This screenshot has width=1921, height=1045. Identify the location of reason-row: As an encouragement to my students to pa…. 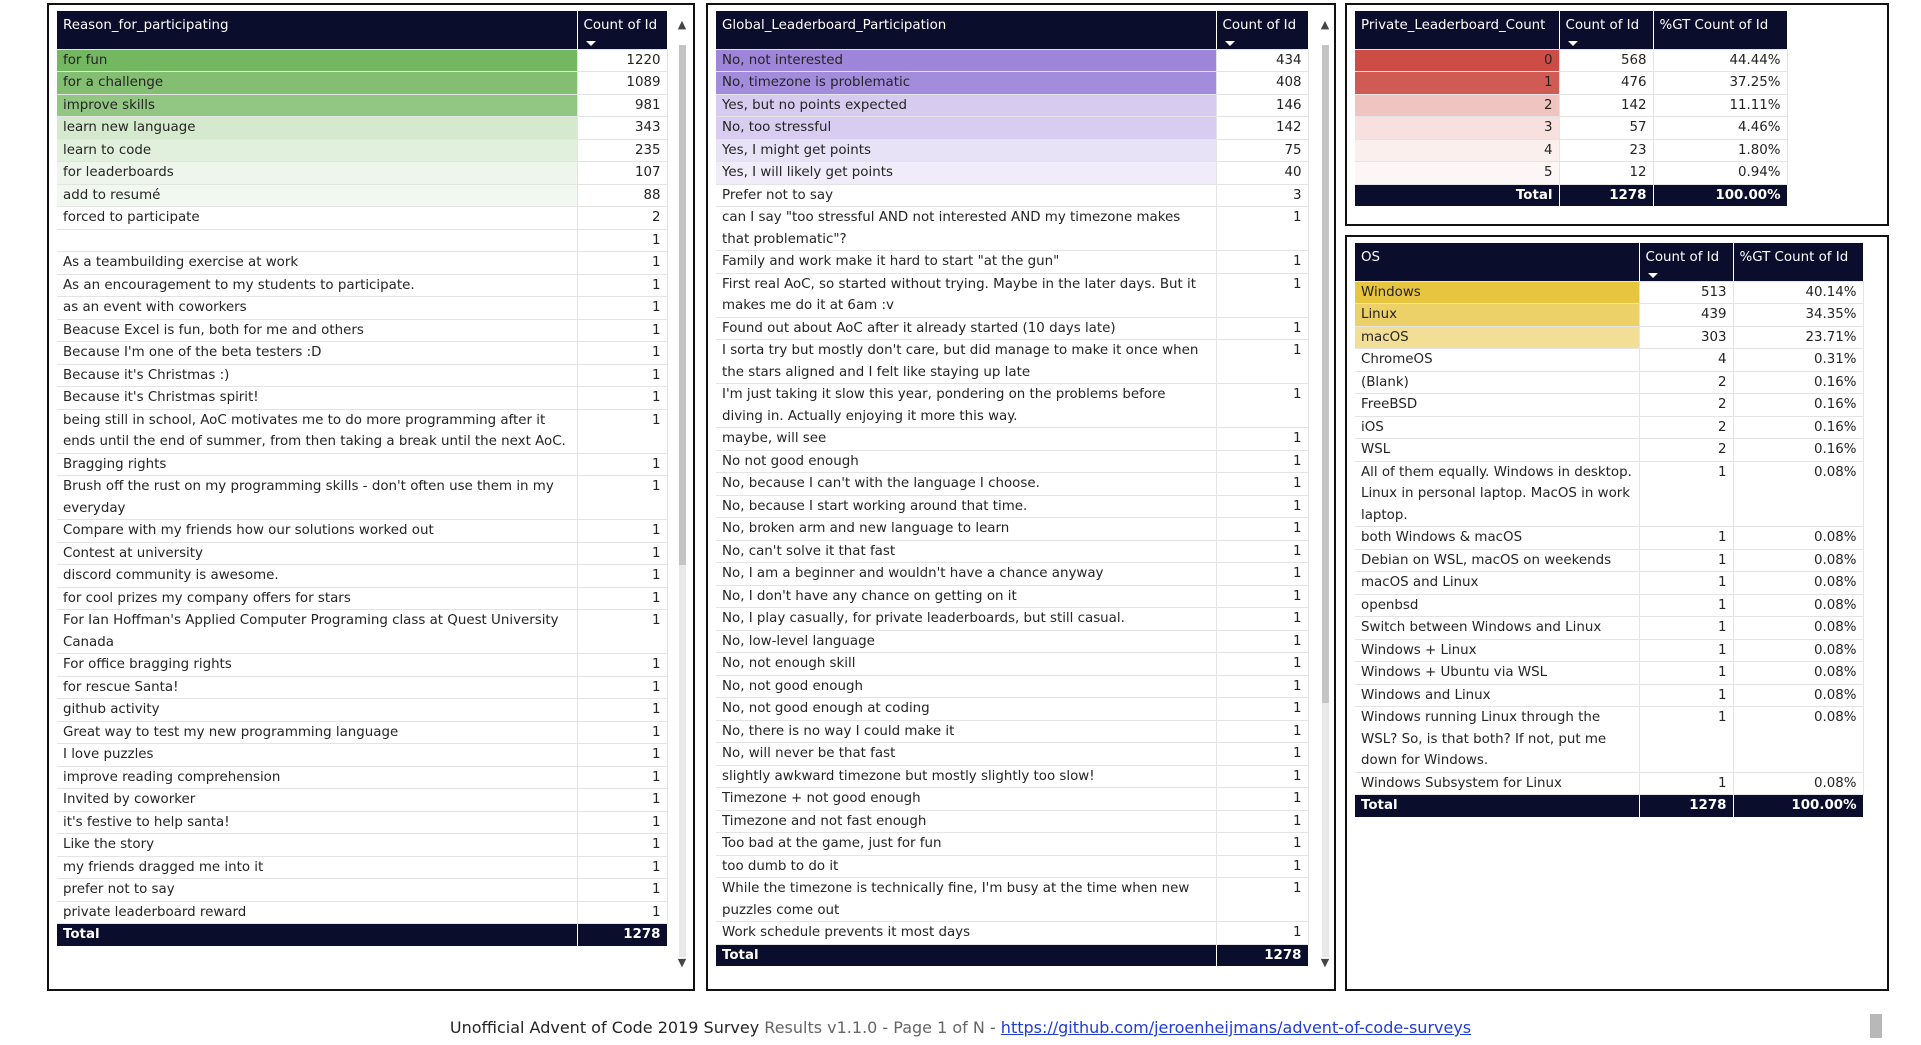
(362, 285).